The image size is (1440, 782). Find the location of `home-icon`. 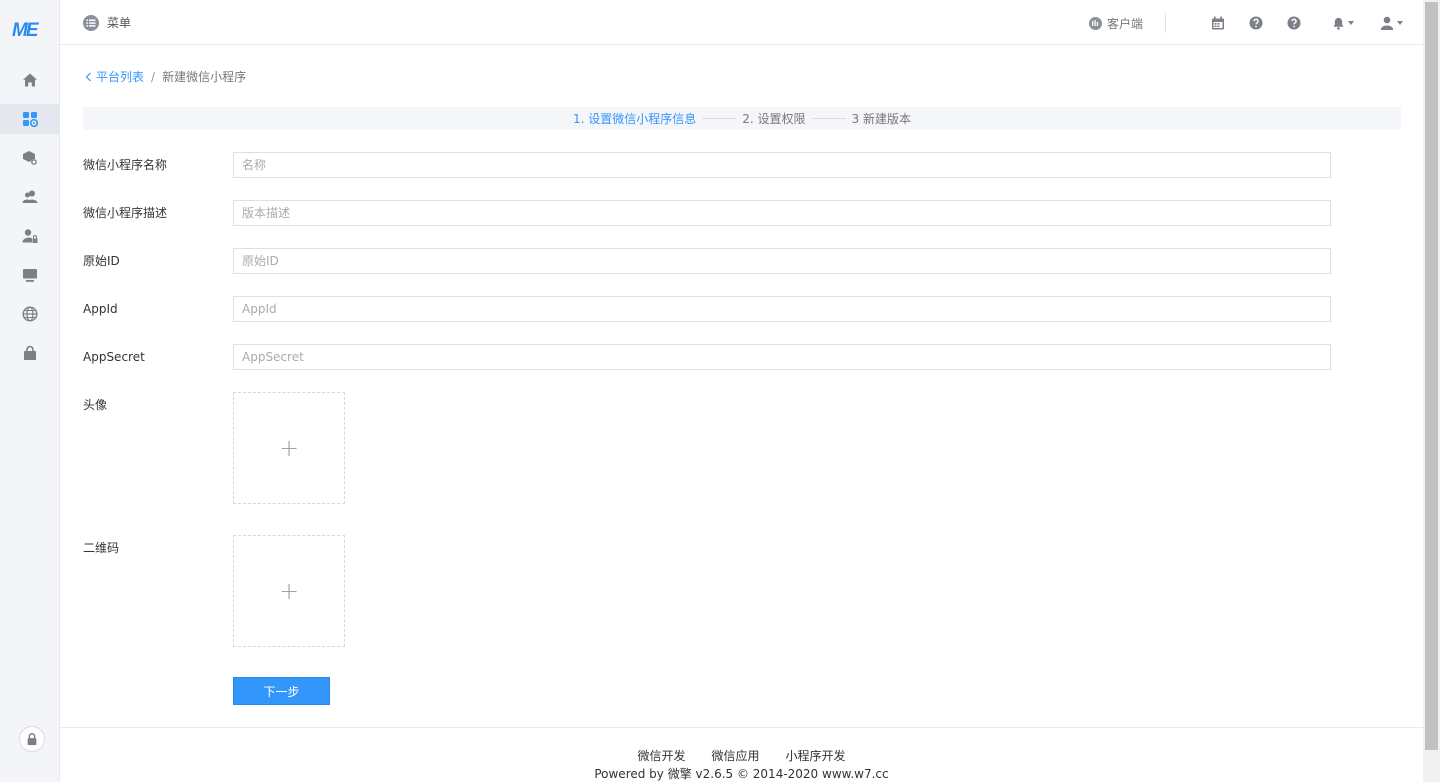

home-icon is located at coordinates (30, 80).